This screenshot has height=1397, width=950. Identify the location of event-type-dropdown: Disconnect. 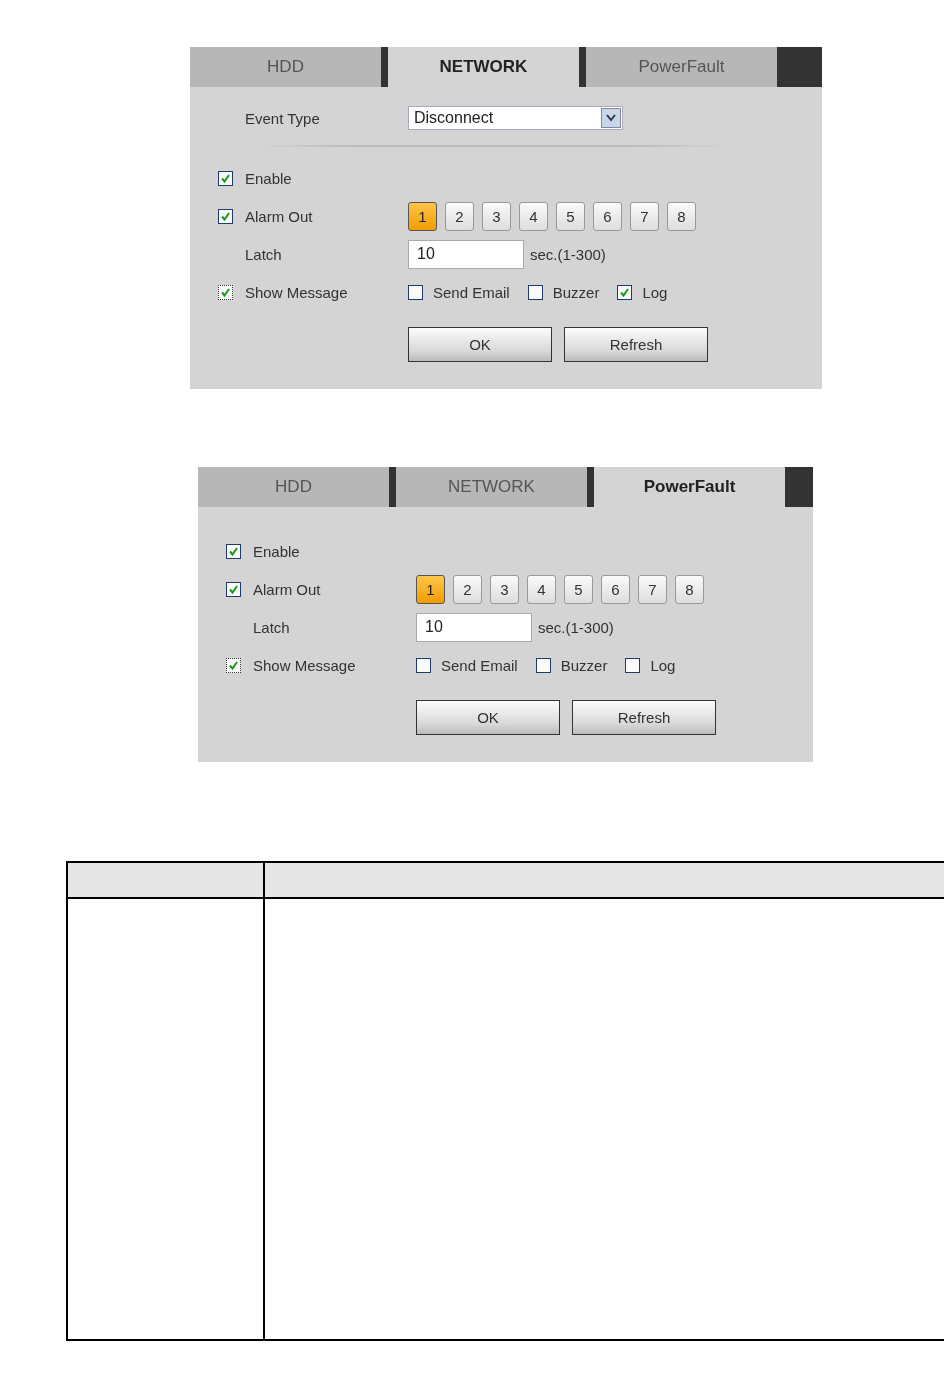
(515, 118).